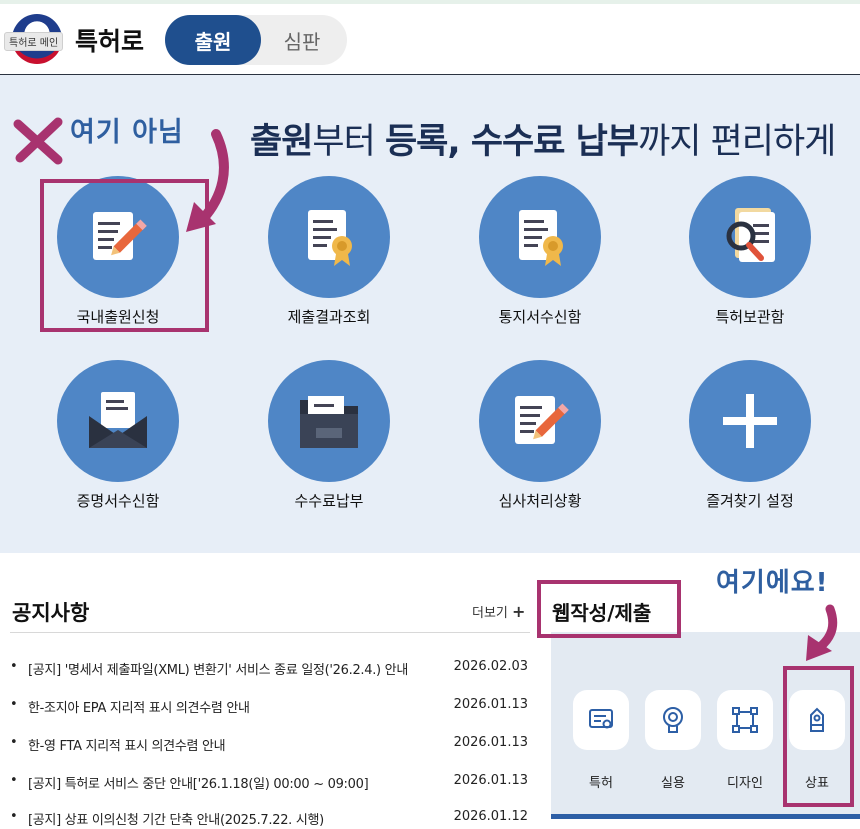  I want to click on plus-icon, so click(750, 421).